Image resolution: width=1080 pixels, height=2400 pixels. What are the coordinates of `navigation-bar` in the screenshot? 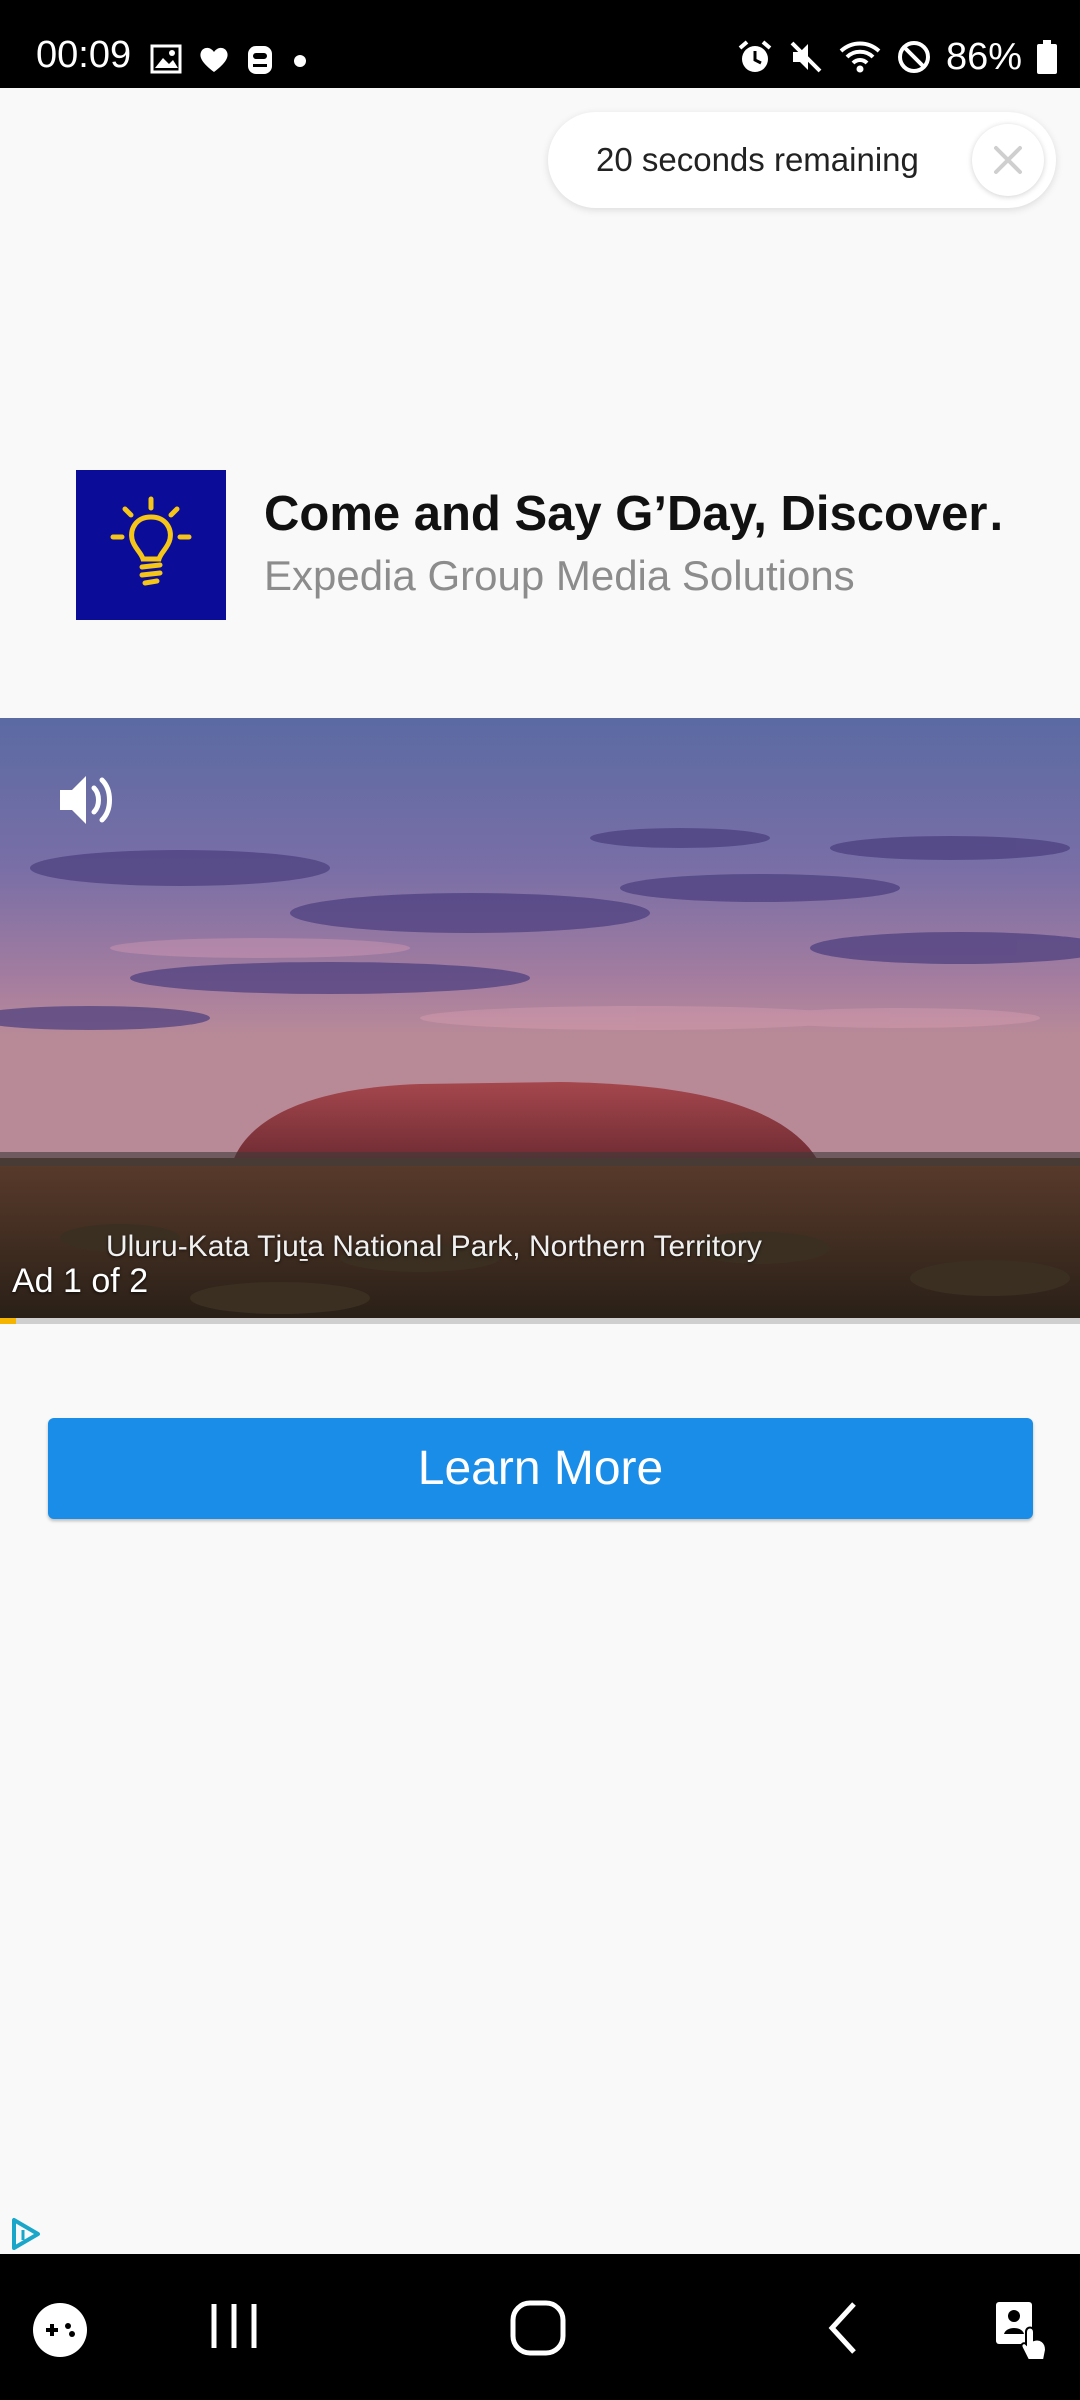 It's located at (540, 2327).